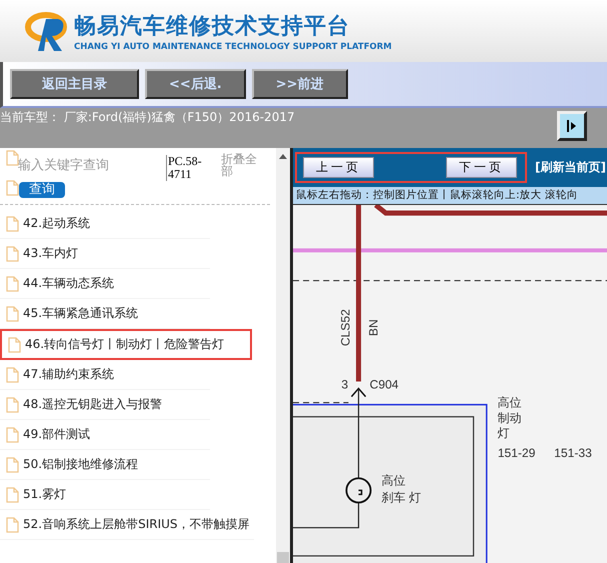 The height and width of the screenshot is (563, 607). What do you see at coordinates (481, 167) in the screenshot?
I see `next-page-button: 下一页` at bounding box center [481, 167].